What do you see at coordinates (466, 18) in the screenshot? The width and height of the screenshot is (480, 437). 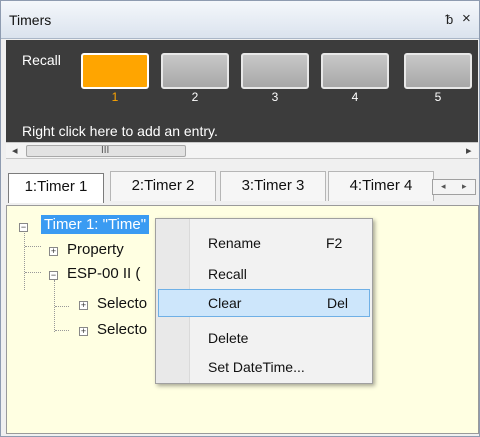 I see `close-icon: ×` at bounding box center [466, 18].